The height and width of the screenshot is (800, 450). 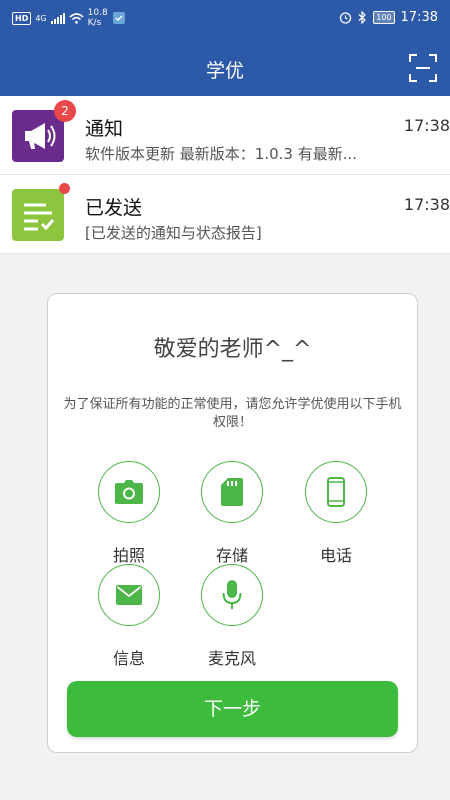 What do you see at coordinates (118, 18) in the screenshot?
I see `app-notification-icon` at bounding box center [118, 18].